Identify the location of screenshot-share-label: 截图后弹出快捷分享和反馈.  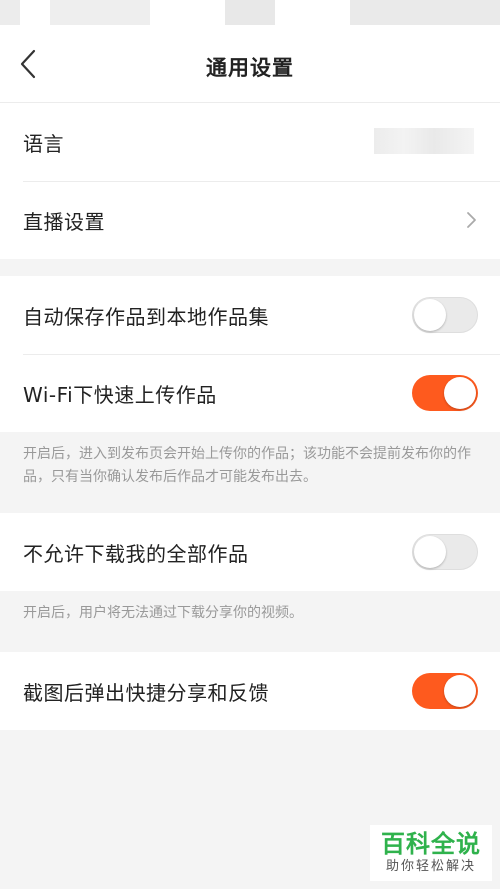
(146, 692).